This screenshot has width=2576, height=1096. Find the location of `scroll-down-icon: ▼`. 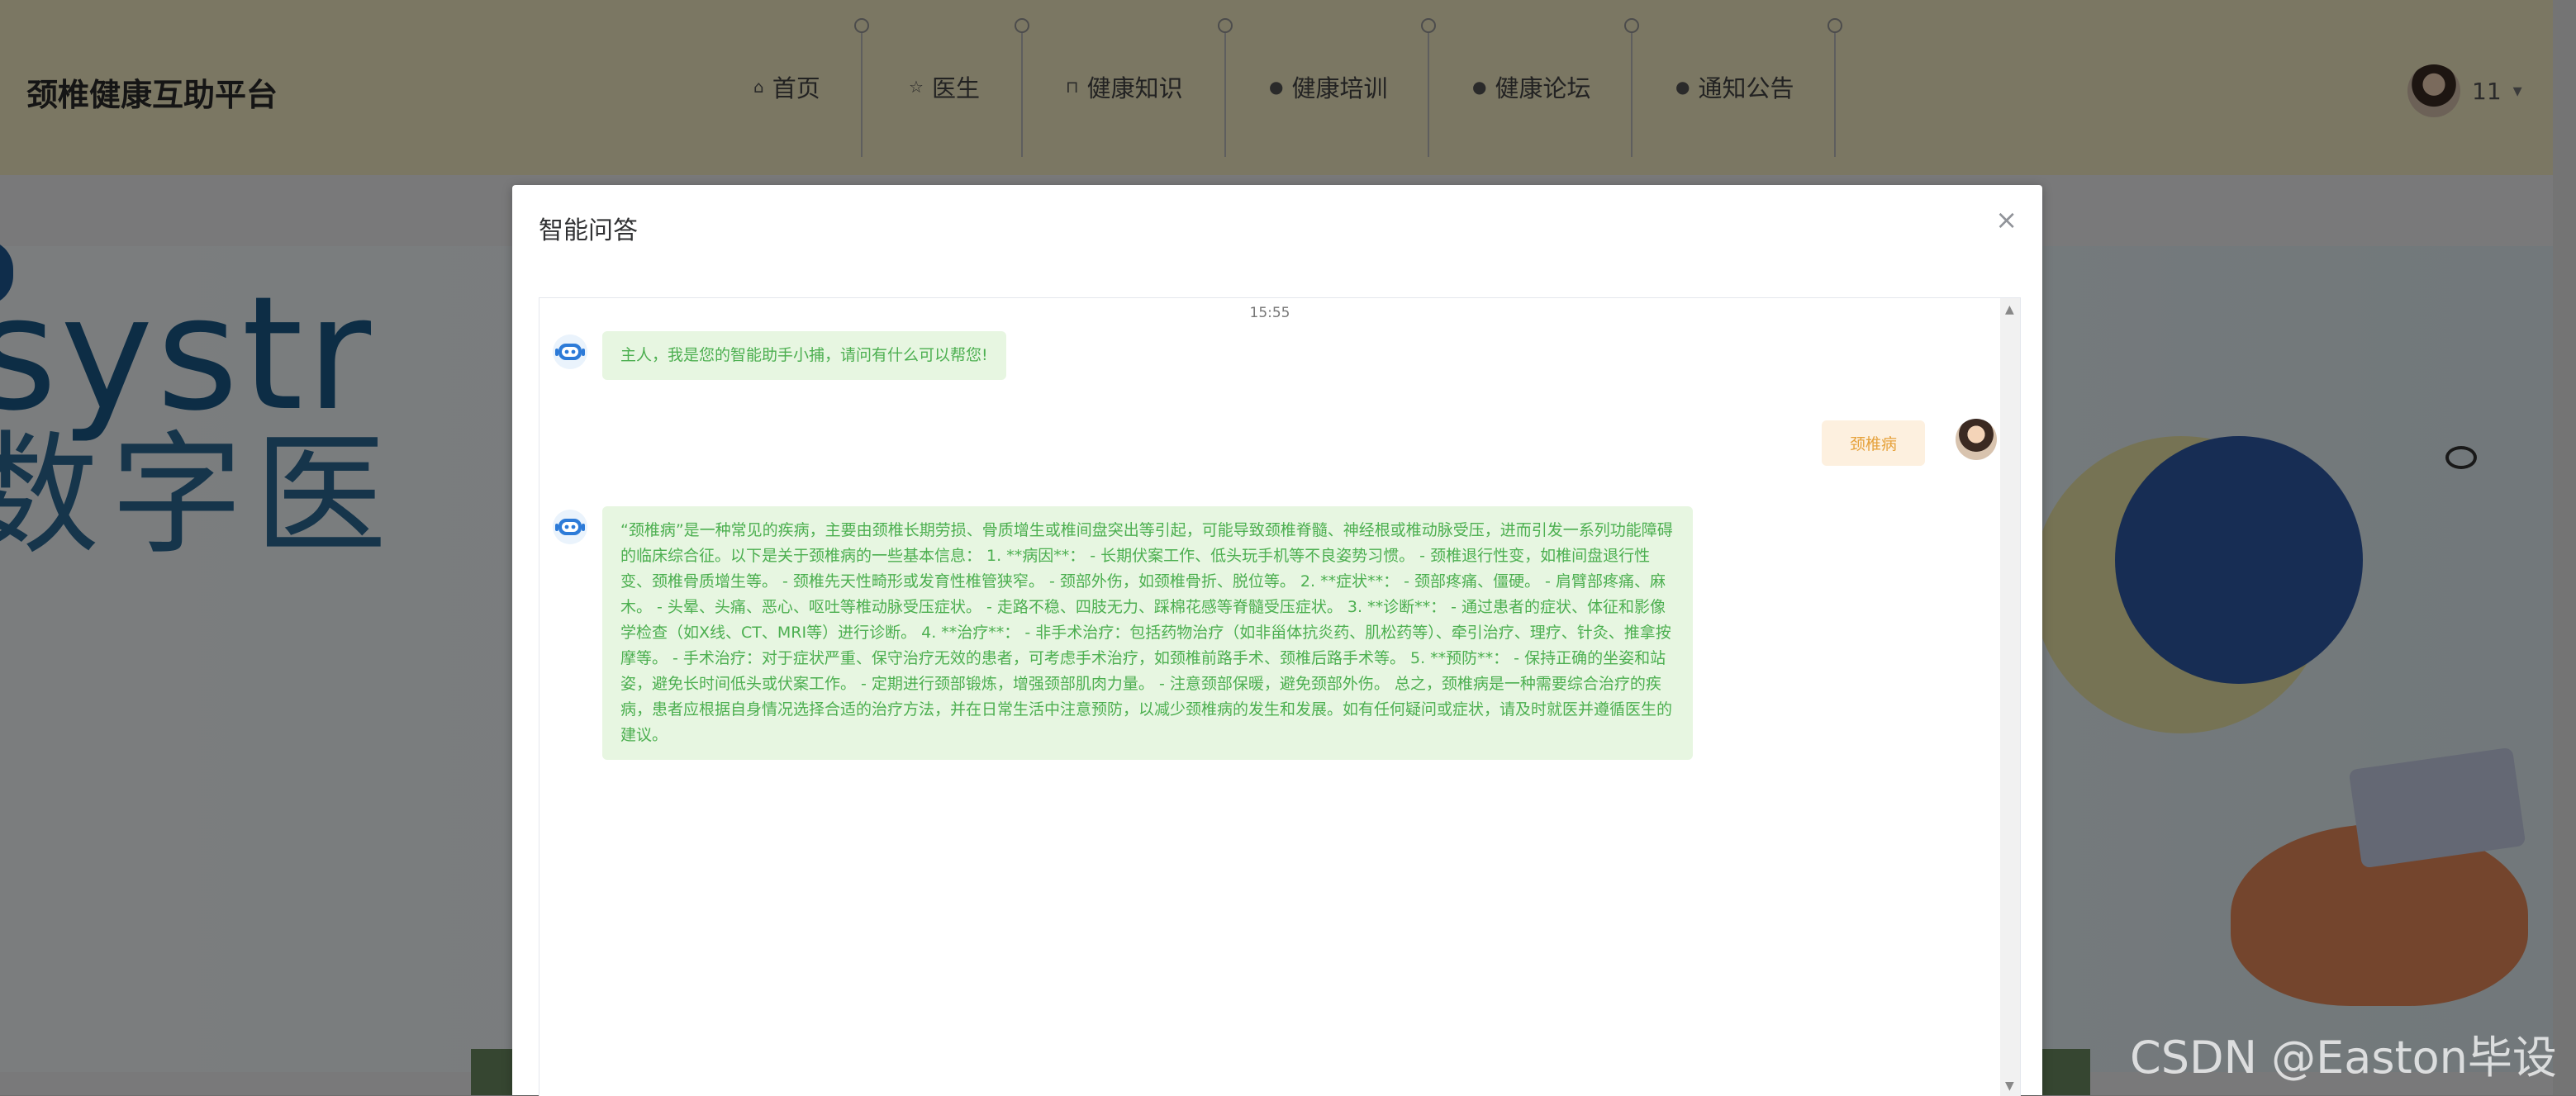

scroll-down-icon: ▼ is located at coordinates (2009, 1086).